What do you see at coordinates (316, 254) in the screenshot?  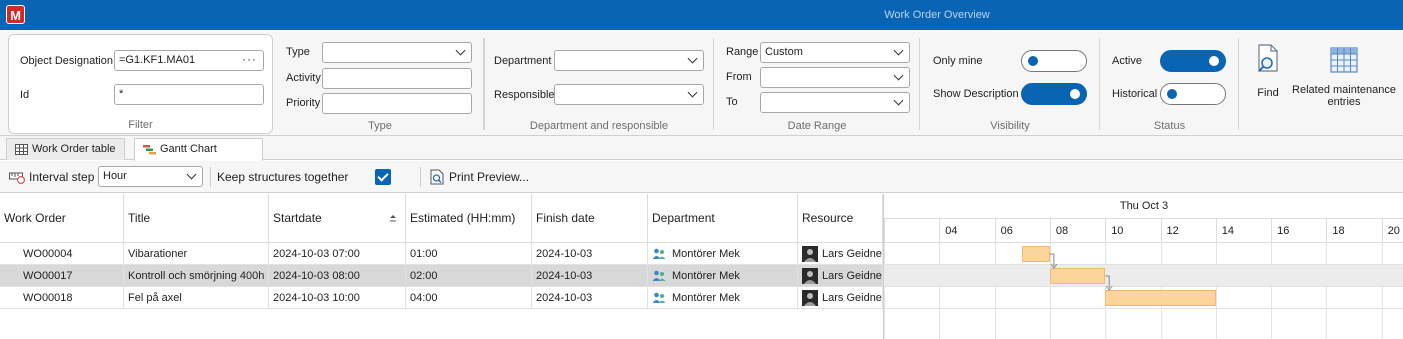 I see `cell-text: 2024-10-03 07:00` at bounding box center [316, 254].